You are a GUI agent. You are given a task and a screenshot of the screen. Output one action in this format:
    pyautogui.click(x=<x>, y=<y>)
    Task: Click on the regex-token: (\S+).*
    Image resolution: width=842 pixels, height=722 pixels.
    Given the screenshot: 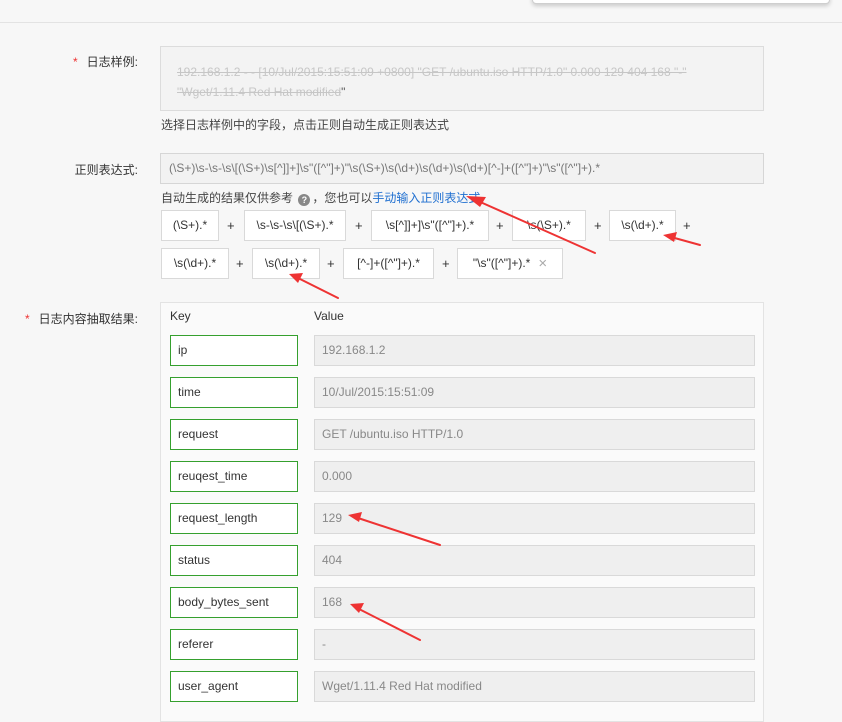 What is the action you would take?
    pyautogui.click(x=190, y=225)
    